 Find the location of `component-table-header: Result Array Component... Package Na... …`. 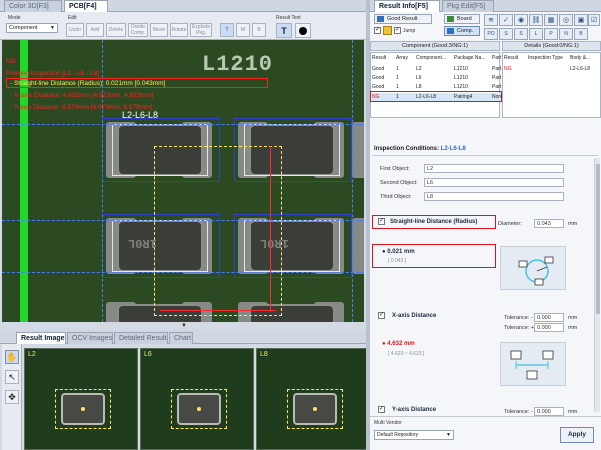

component-table-header: Result Array Component... Package Na... … is located at coordinates (437, 58).